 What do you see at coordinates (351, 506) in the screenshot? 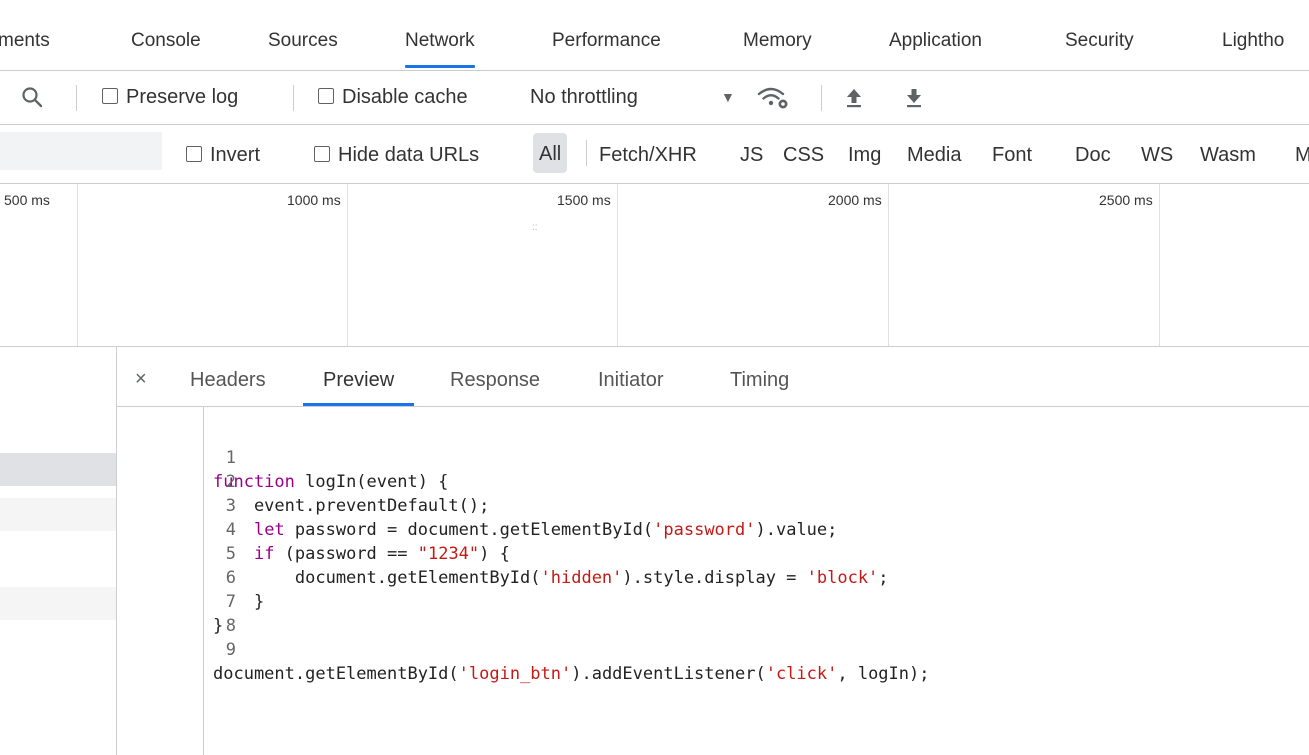
I see `code-text: event.preventDefault();` at bounding box center [351, 506].